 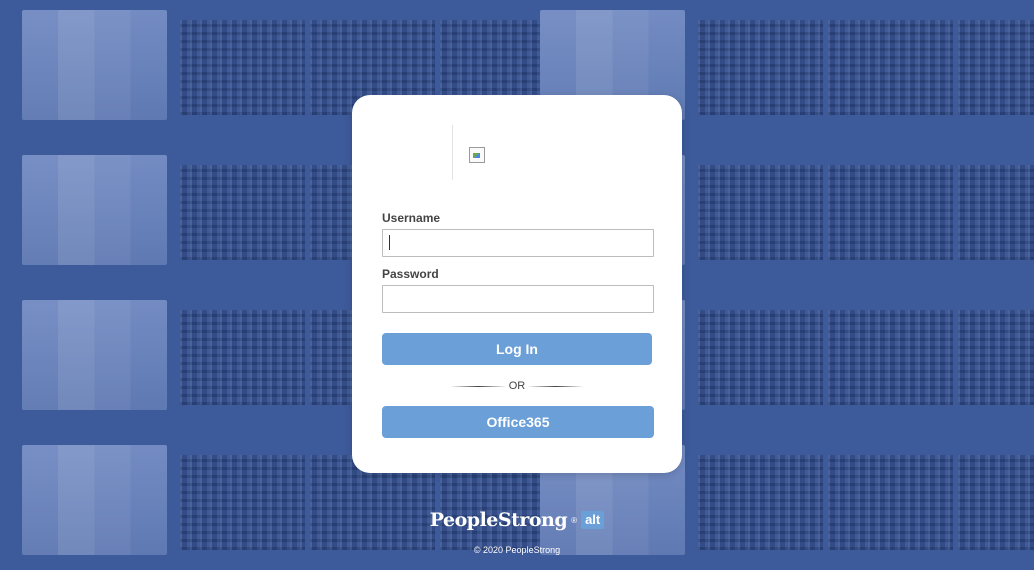 I want to click on or-separator: OR, so click(x=517, y=386).